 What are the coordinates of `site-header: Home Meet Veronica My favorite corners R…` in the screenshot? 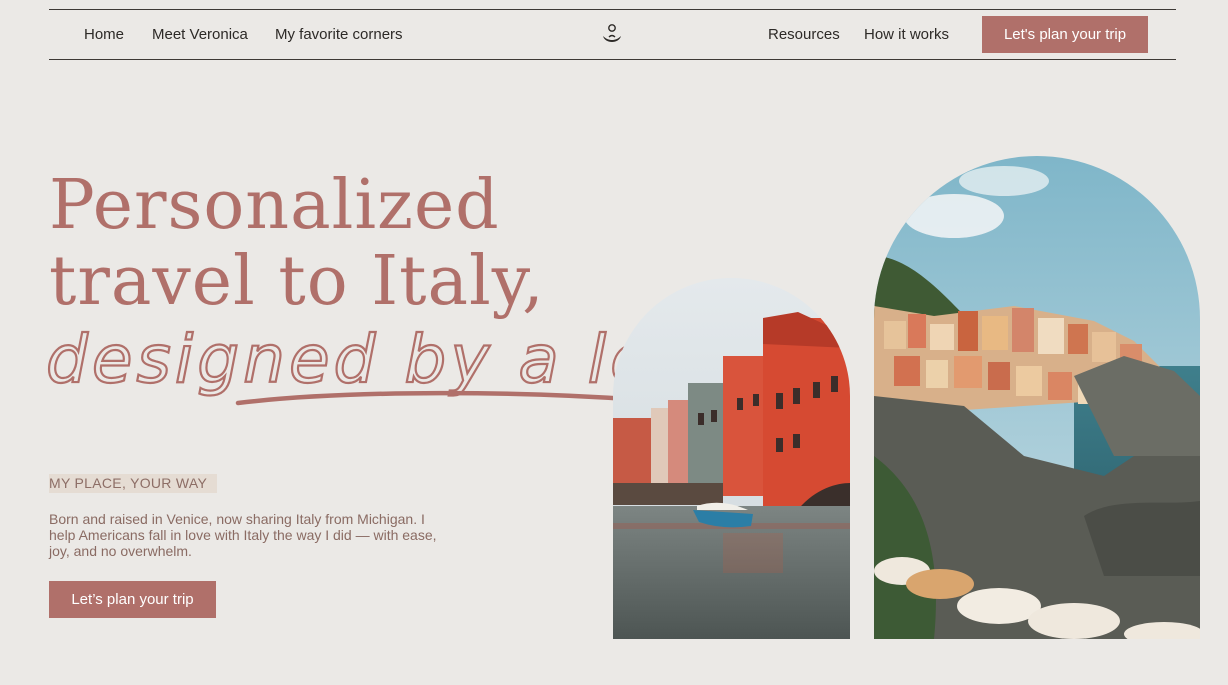 It's located at (612, 34).